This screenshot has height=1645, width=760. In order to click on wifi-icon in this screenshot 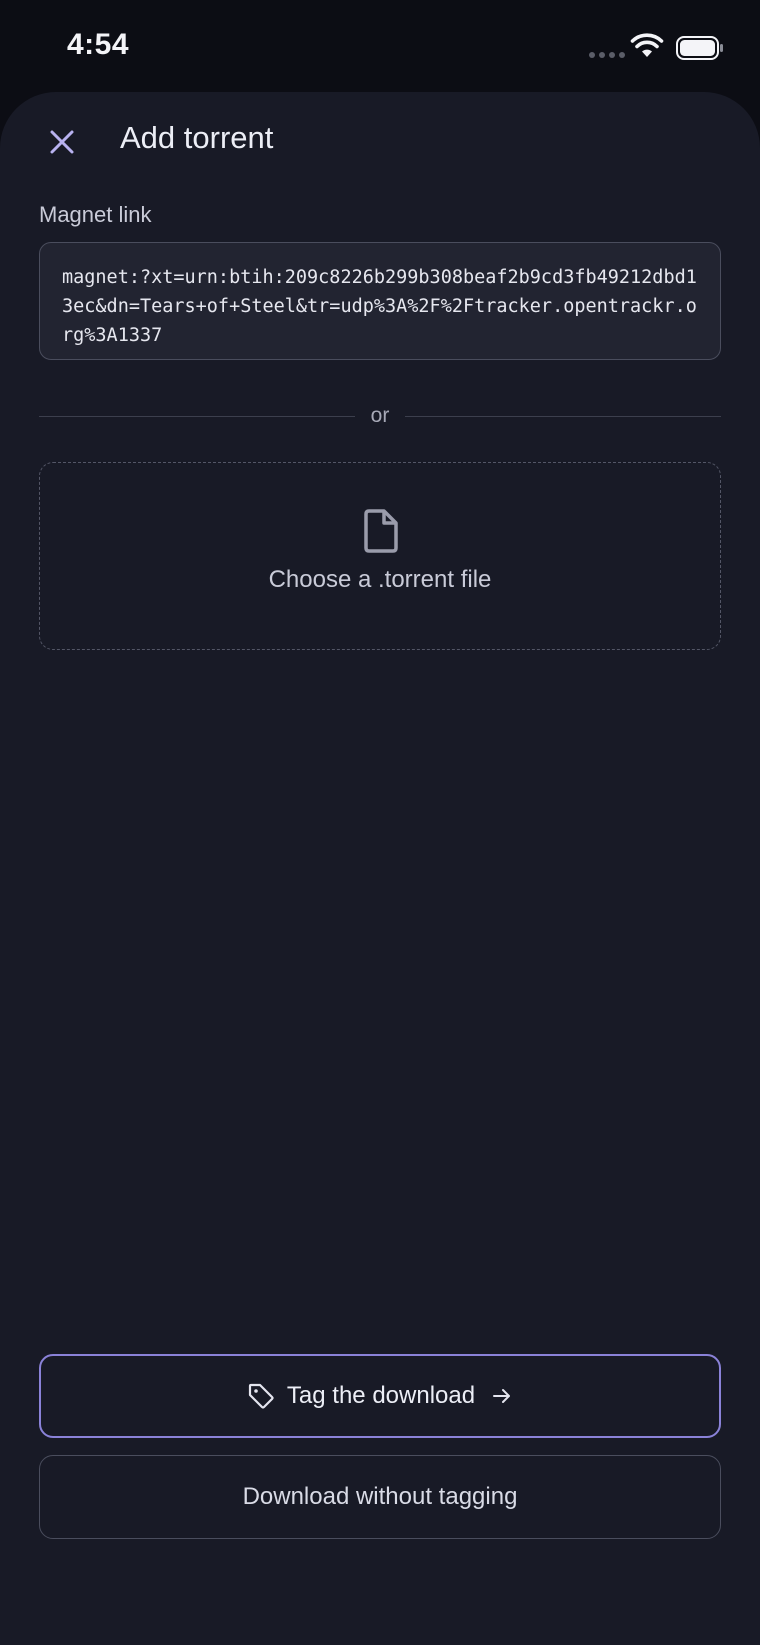, I will do `click(647, 45)`.